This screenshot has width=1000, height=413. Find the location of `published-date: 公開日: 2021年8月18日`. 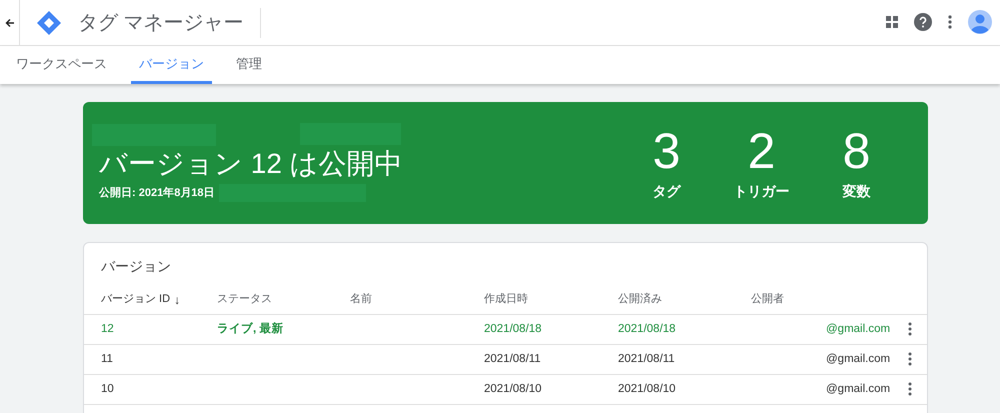

published-date: 公開日: 2021年8月18日 is located at coordinates (157, 193).